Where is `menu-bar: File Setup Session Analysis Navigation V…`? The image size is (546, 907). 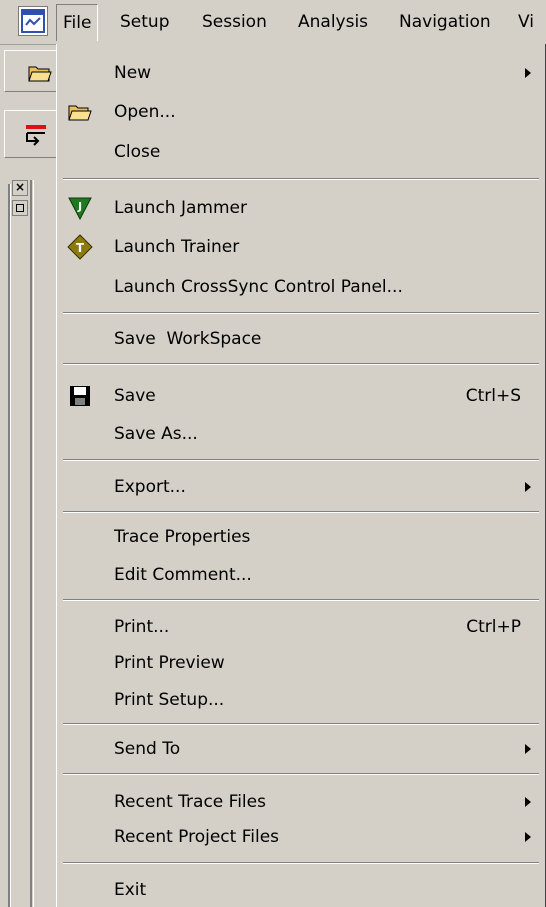 menu-bar: File Setup Session Analysis Navigation V… is located at coordinates (273, 22).